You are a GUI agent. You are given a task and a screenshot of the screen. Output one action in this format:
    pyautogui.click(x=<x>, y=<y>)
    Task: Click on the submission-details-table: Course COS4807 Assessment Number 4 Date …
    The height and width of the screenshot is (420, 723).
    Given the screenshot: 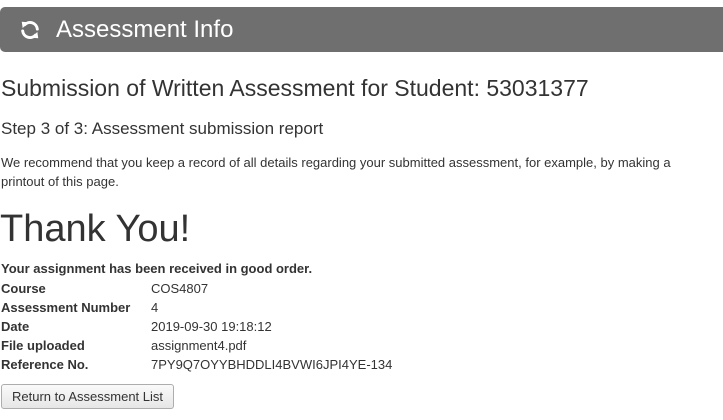 What is the action you would take?
    pyautogui.click(x=196, y=326)
    